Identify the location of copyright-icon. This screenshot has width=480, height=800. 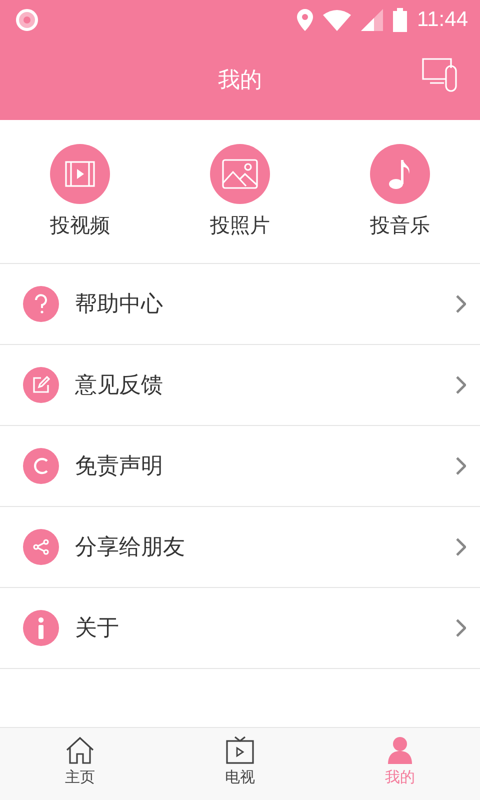
(41, 466).